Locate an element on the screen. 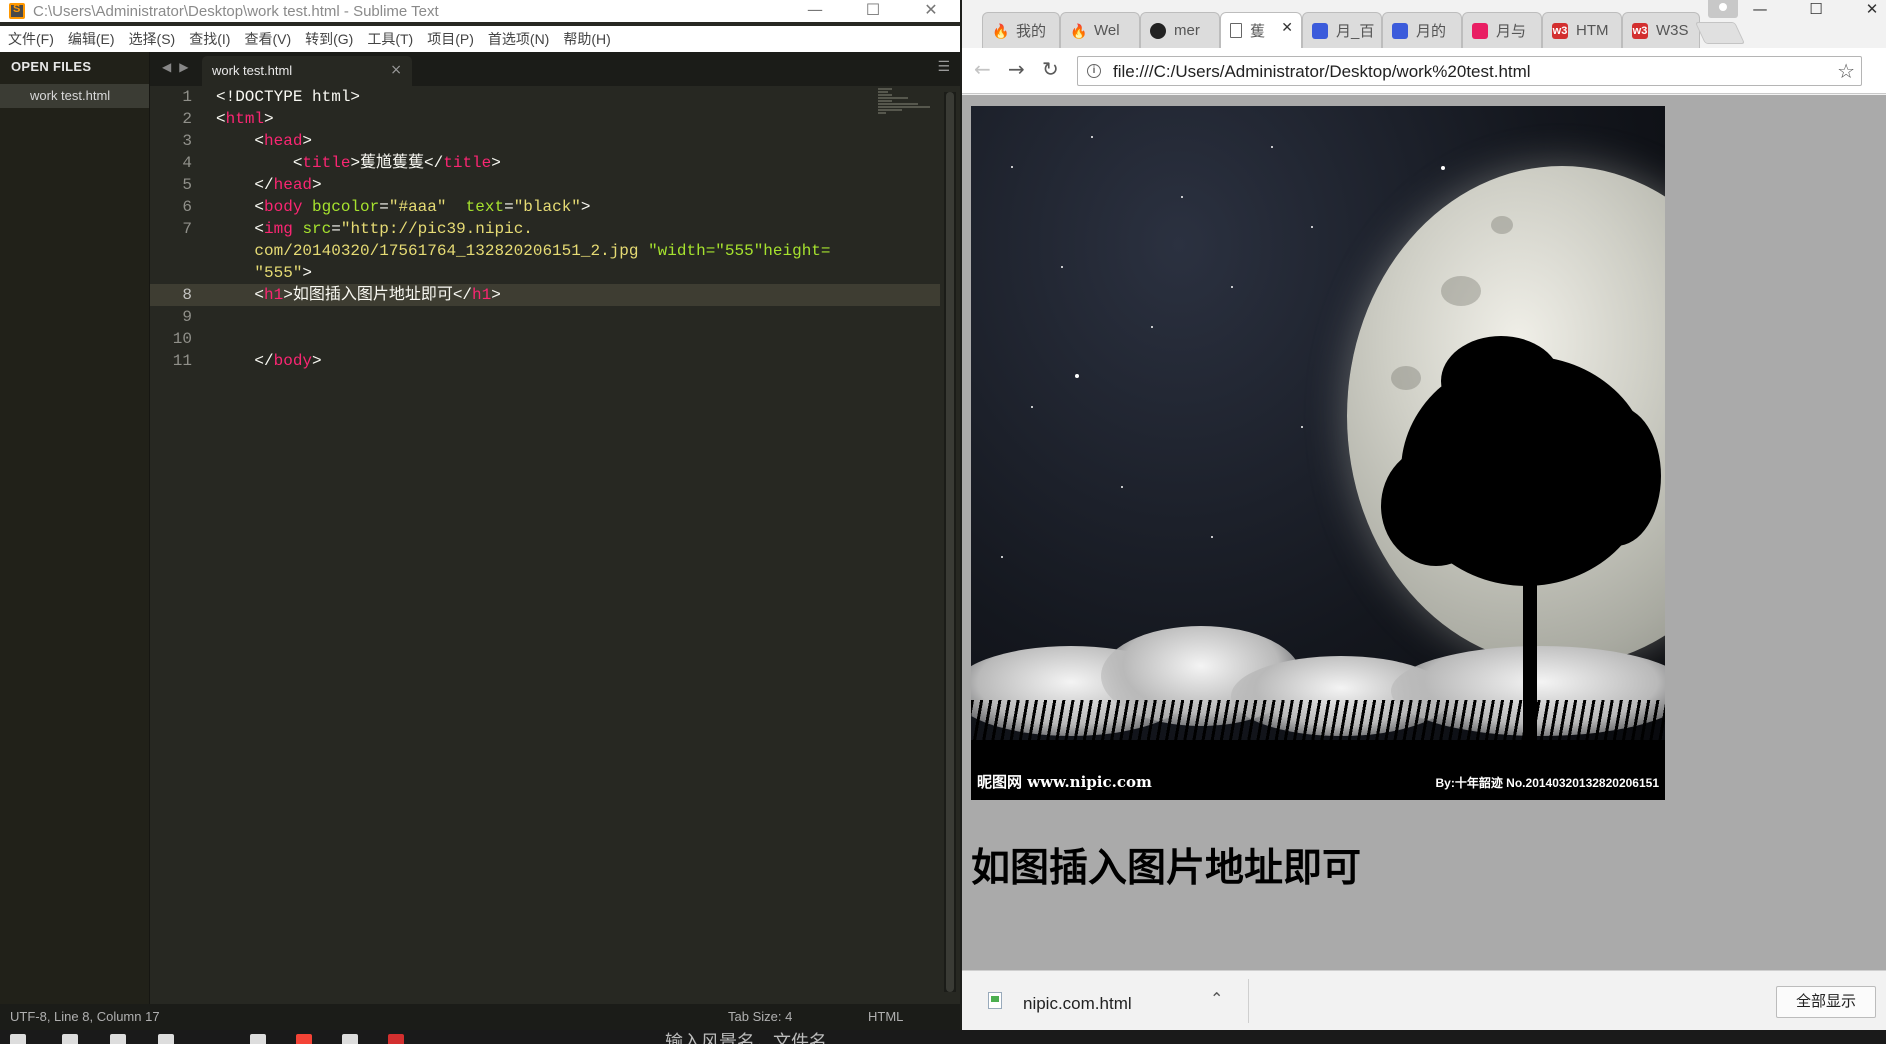  show-all-downloads-button: 全部显示 is located at coordinates (1826, 1002).